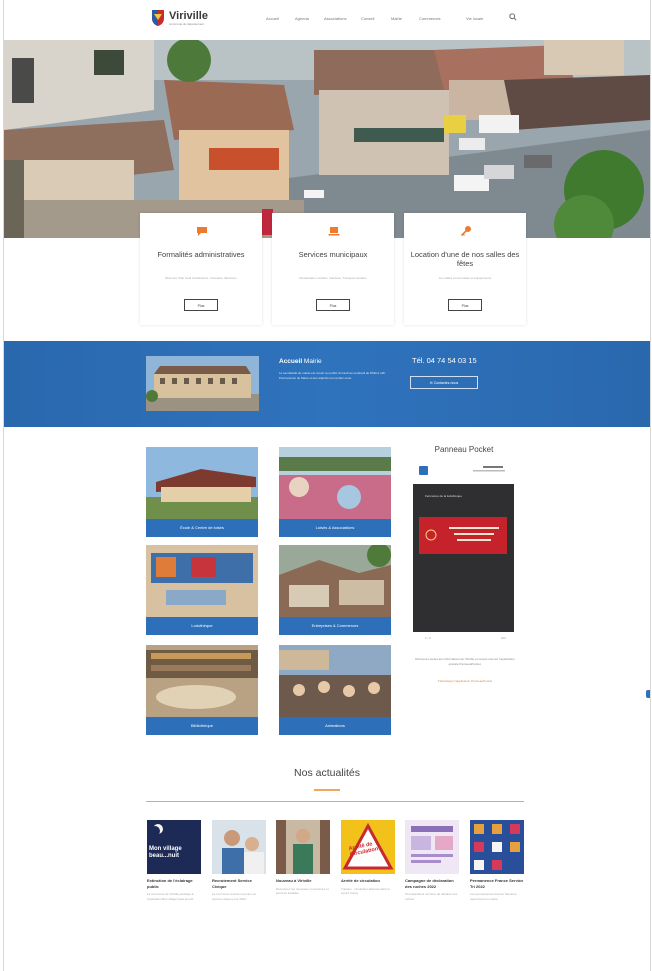 The image size is (652, 971). What do you see at coordinates (335, 483) in the screenshot?
I see `playground-photo` at bounding box center [335, 483].